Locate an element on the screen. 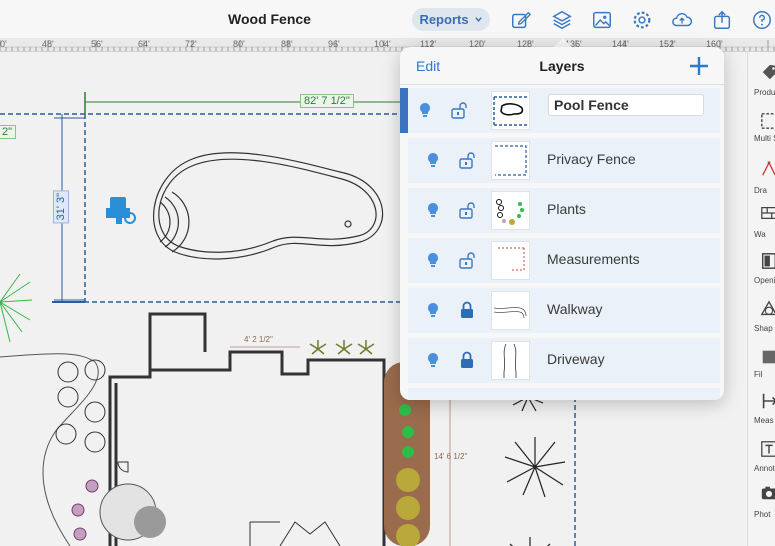 This screenshot has height=546, width=775. opening-icon is located at coordinates (768, 261).